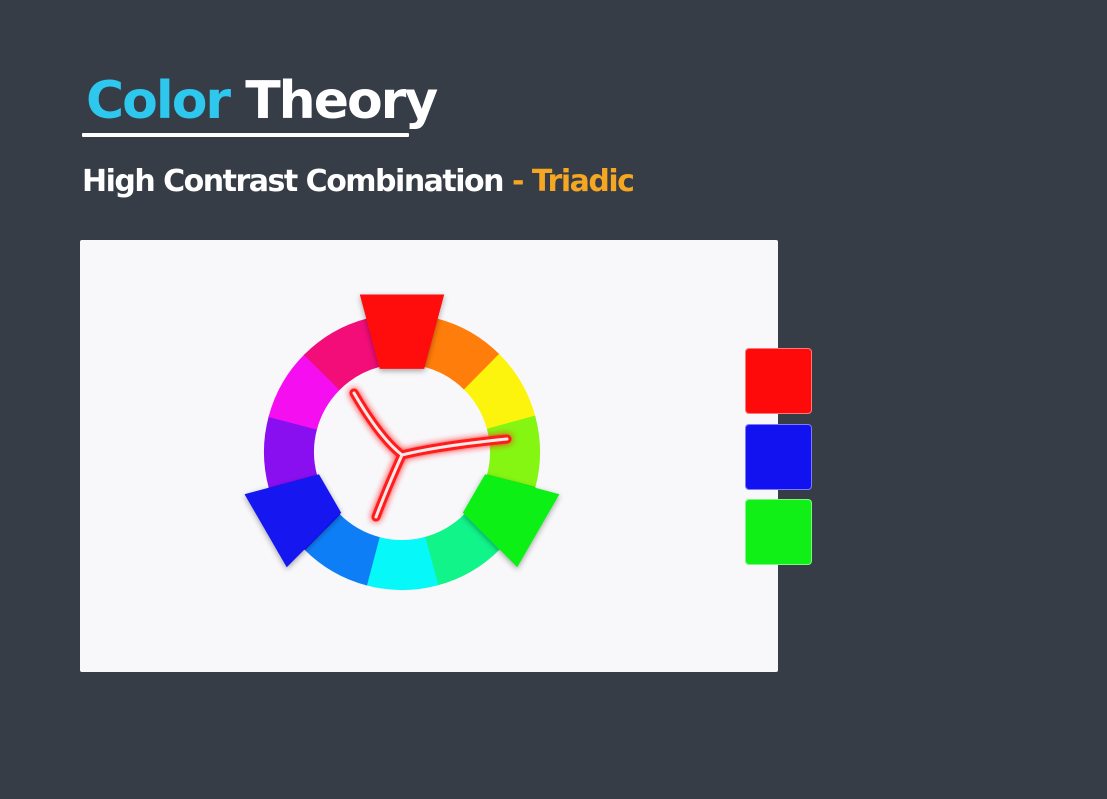 The image size is (1107, 799). Describe the element at coordinates (293, 181) in the screenshot. I see `subtitle-text: High Contrast Combination` at that location.